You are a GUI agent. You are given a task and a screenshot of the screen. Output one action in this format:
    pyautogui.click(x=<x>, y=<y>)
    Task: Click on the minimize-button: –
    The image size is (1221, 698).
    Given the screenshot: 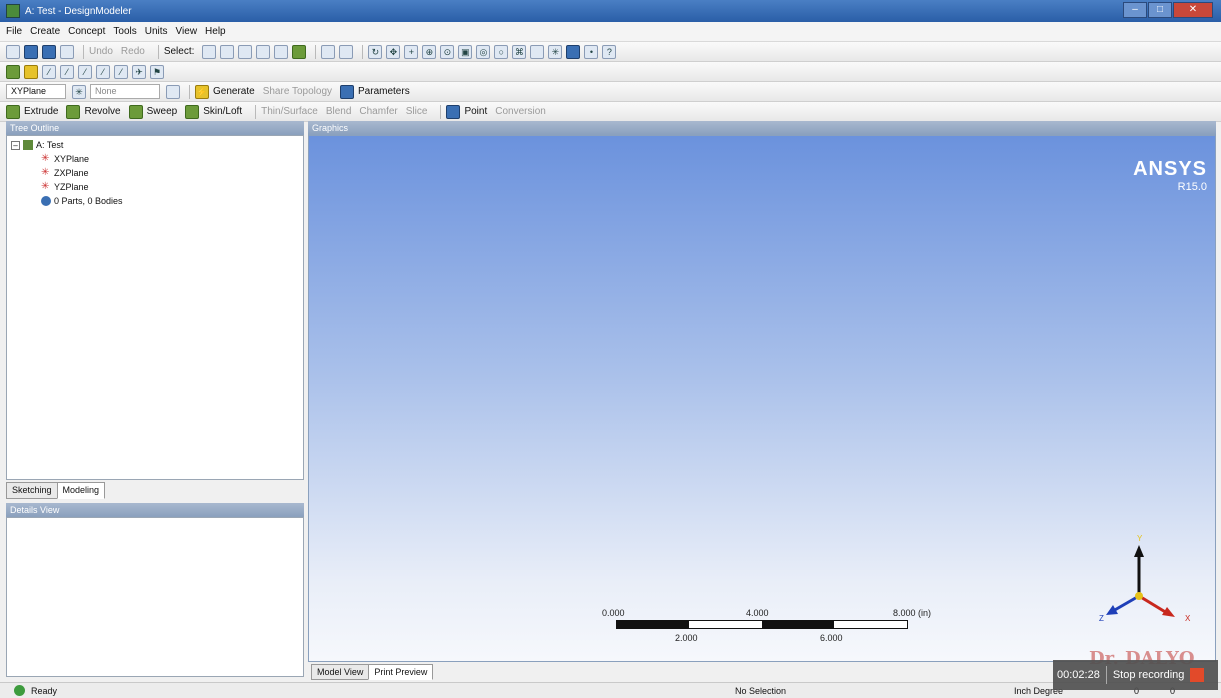 What is the action you would take?
    pyautogui.click(x=1135, y=10)
    